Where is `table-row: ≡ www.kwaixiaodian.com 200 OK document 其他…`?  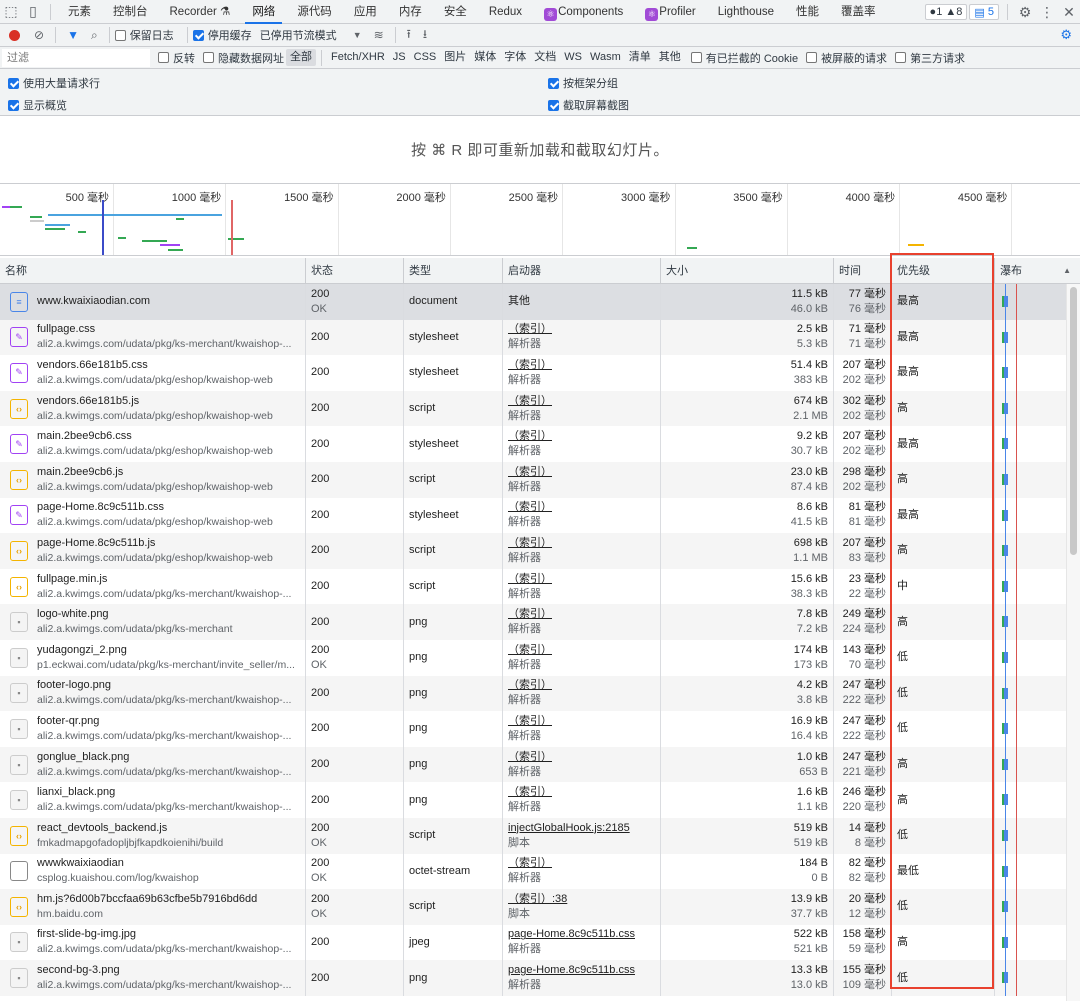 table-row: ≡ www.kwaixiaodian.com 200 OK document 其他… is located at coordinates (540, 302).